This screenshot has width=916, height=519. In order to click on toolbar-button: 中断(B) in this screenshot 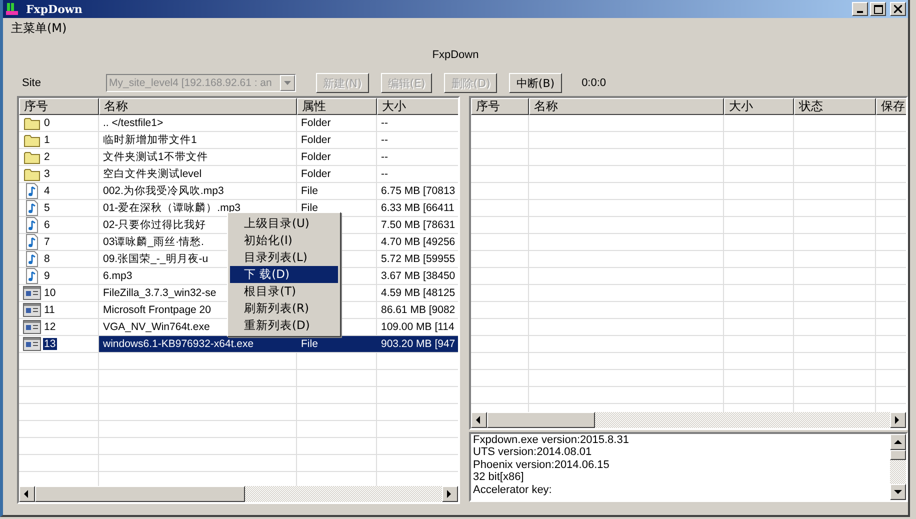, I will do `click(535, 83)`.